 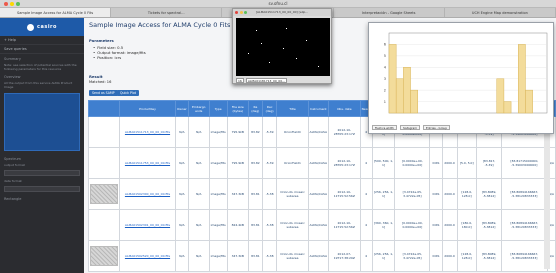 What do you see at coordinates (344, 194) in the screenshot?
I see `cell-date: 2012-10-11T15:52:56Z` at bounding box center [344, 194].